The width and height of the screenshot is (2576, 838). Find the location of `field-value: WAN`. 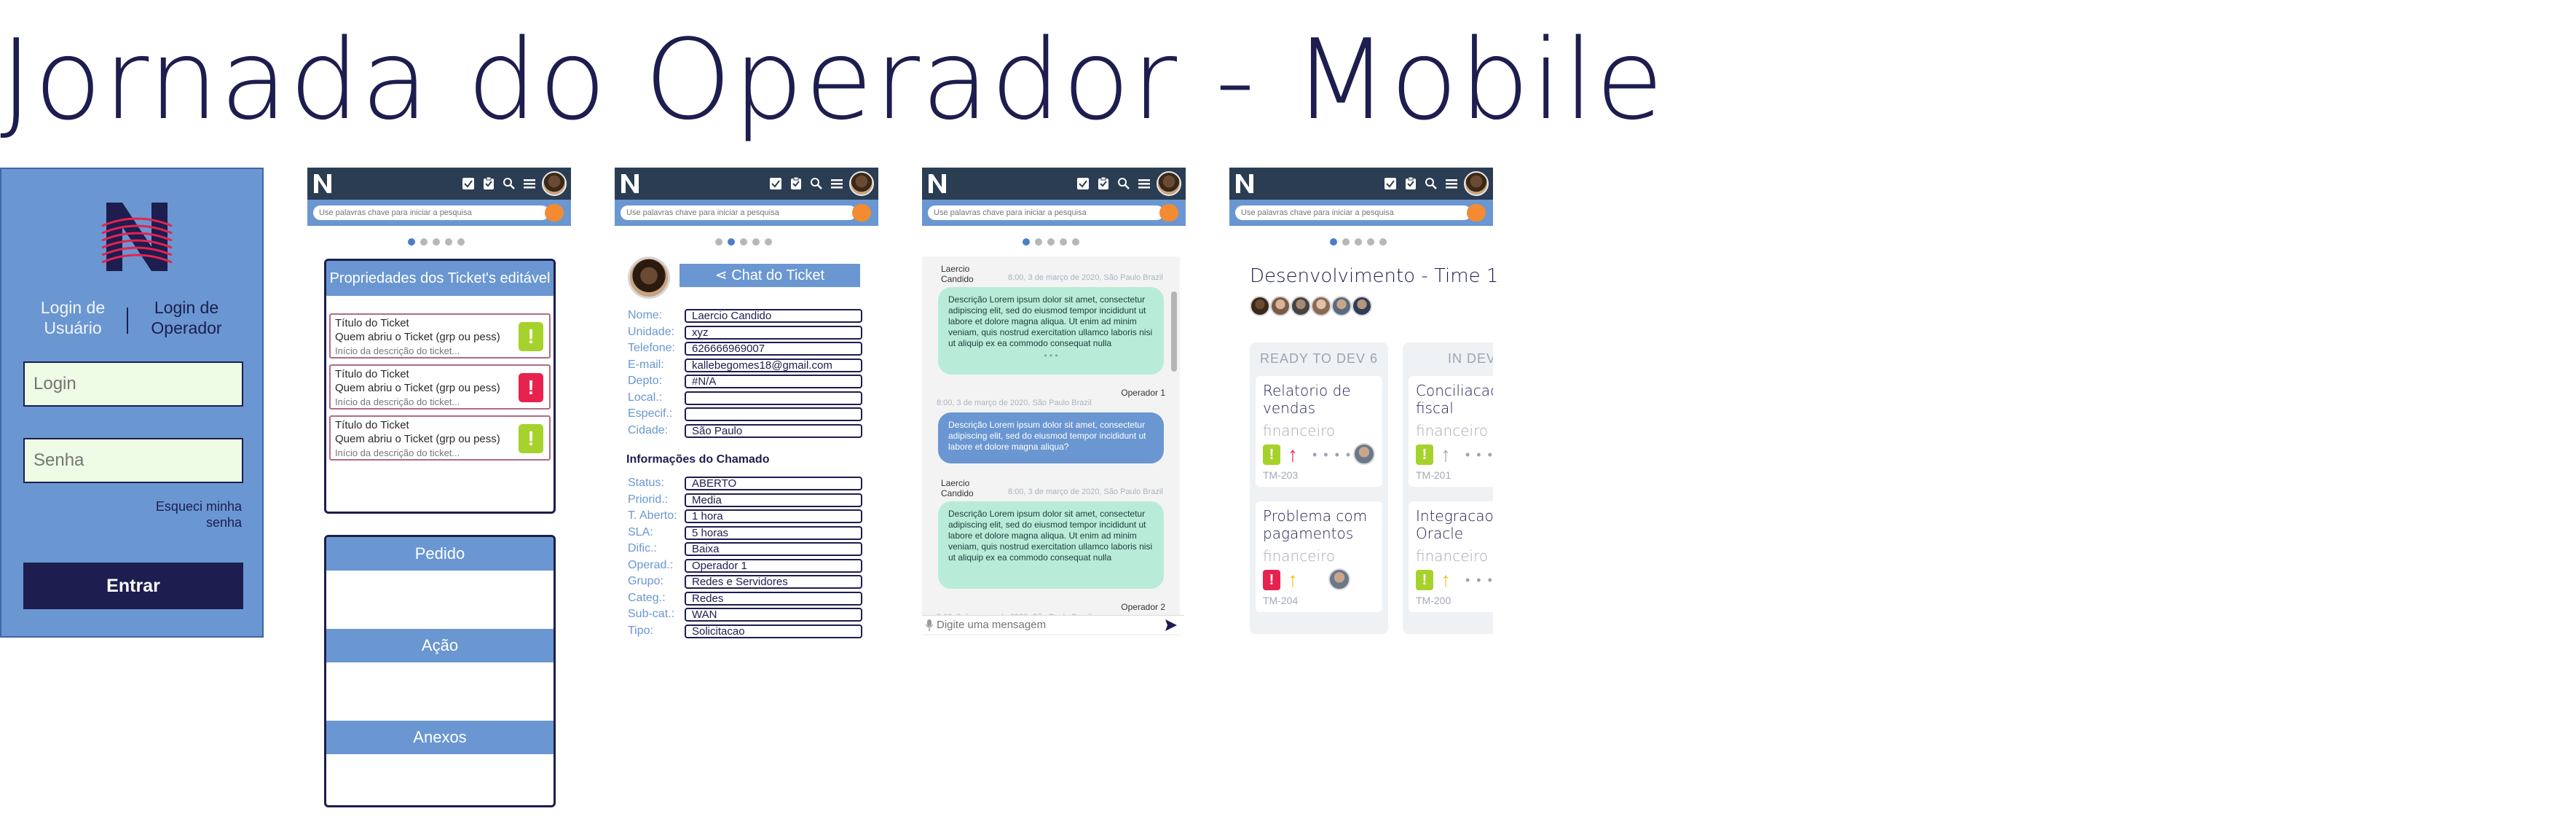

field-value: WAN is located at coordinates (773, 615).